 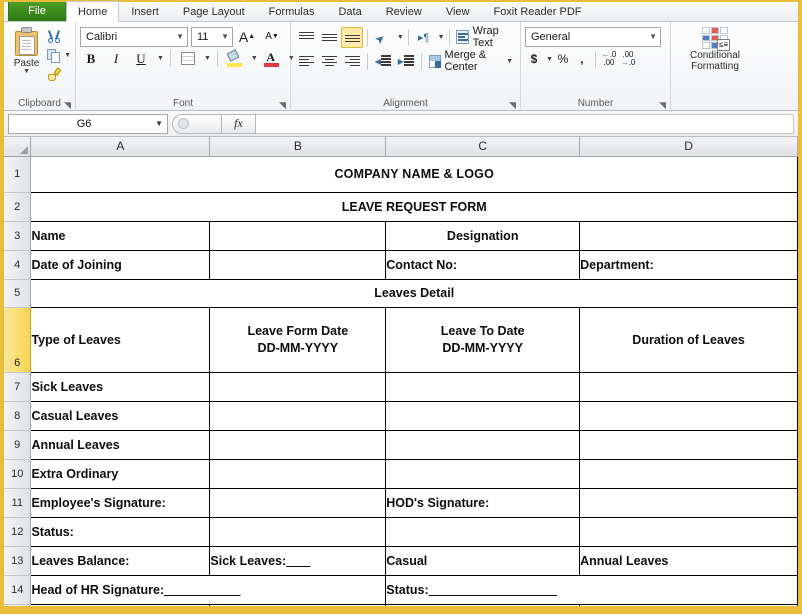 What do you see at coordinates (120, 340) in the screenshot?
I see `cell-a6: Type of Leaves` at bounding box center [120, 340].